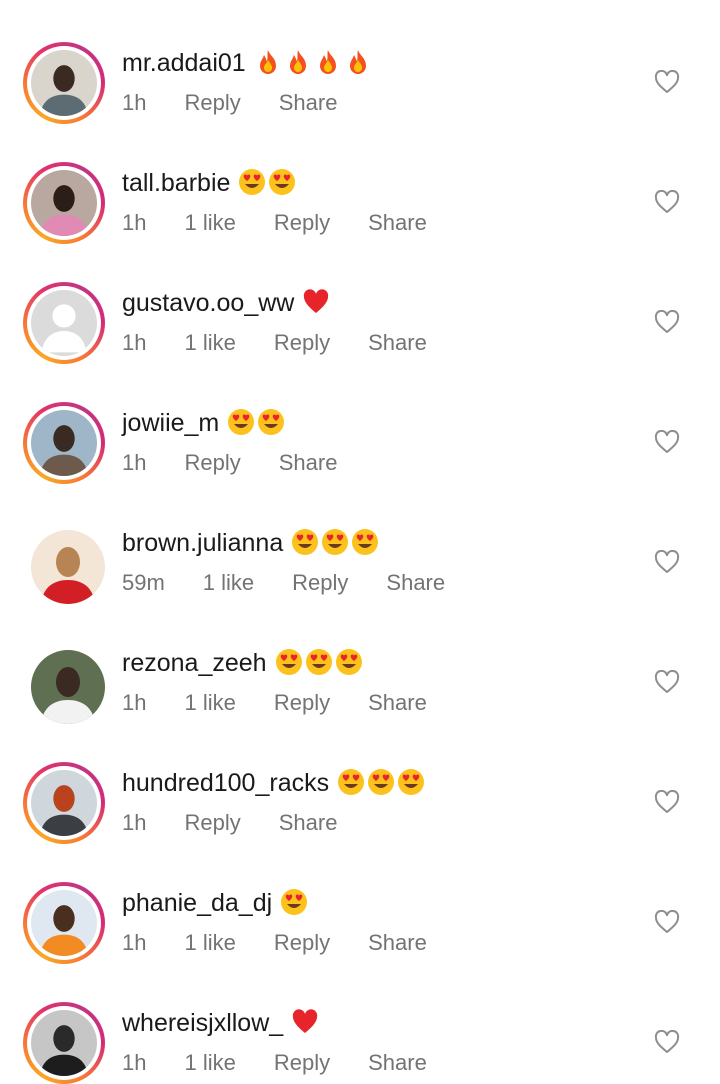  I want to click on comment-text: mr.addai01, so click(247, 63).